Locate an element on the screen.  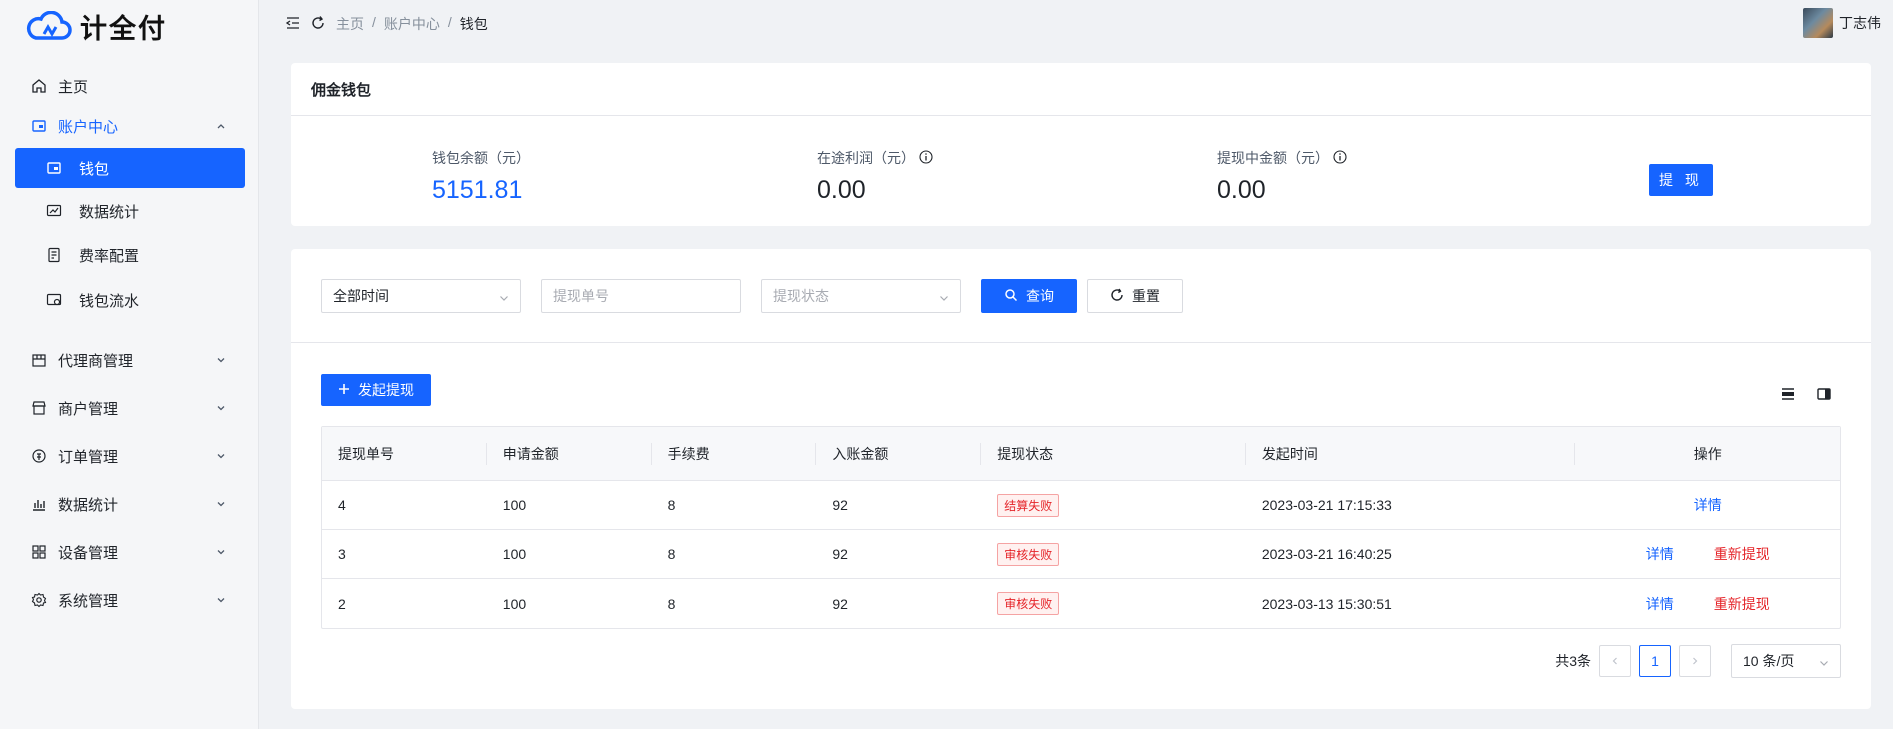
breadcrumb-current: 钱包 is located at coordinates (473, 24).